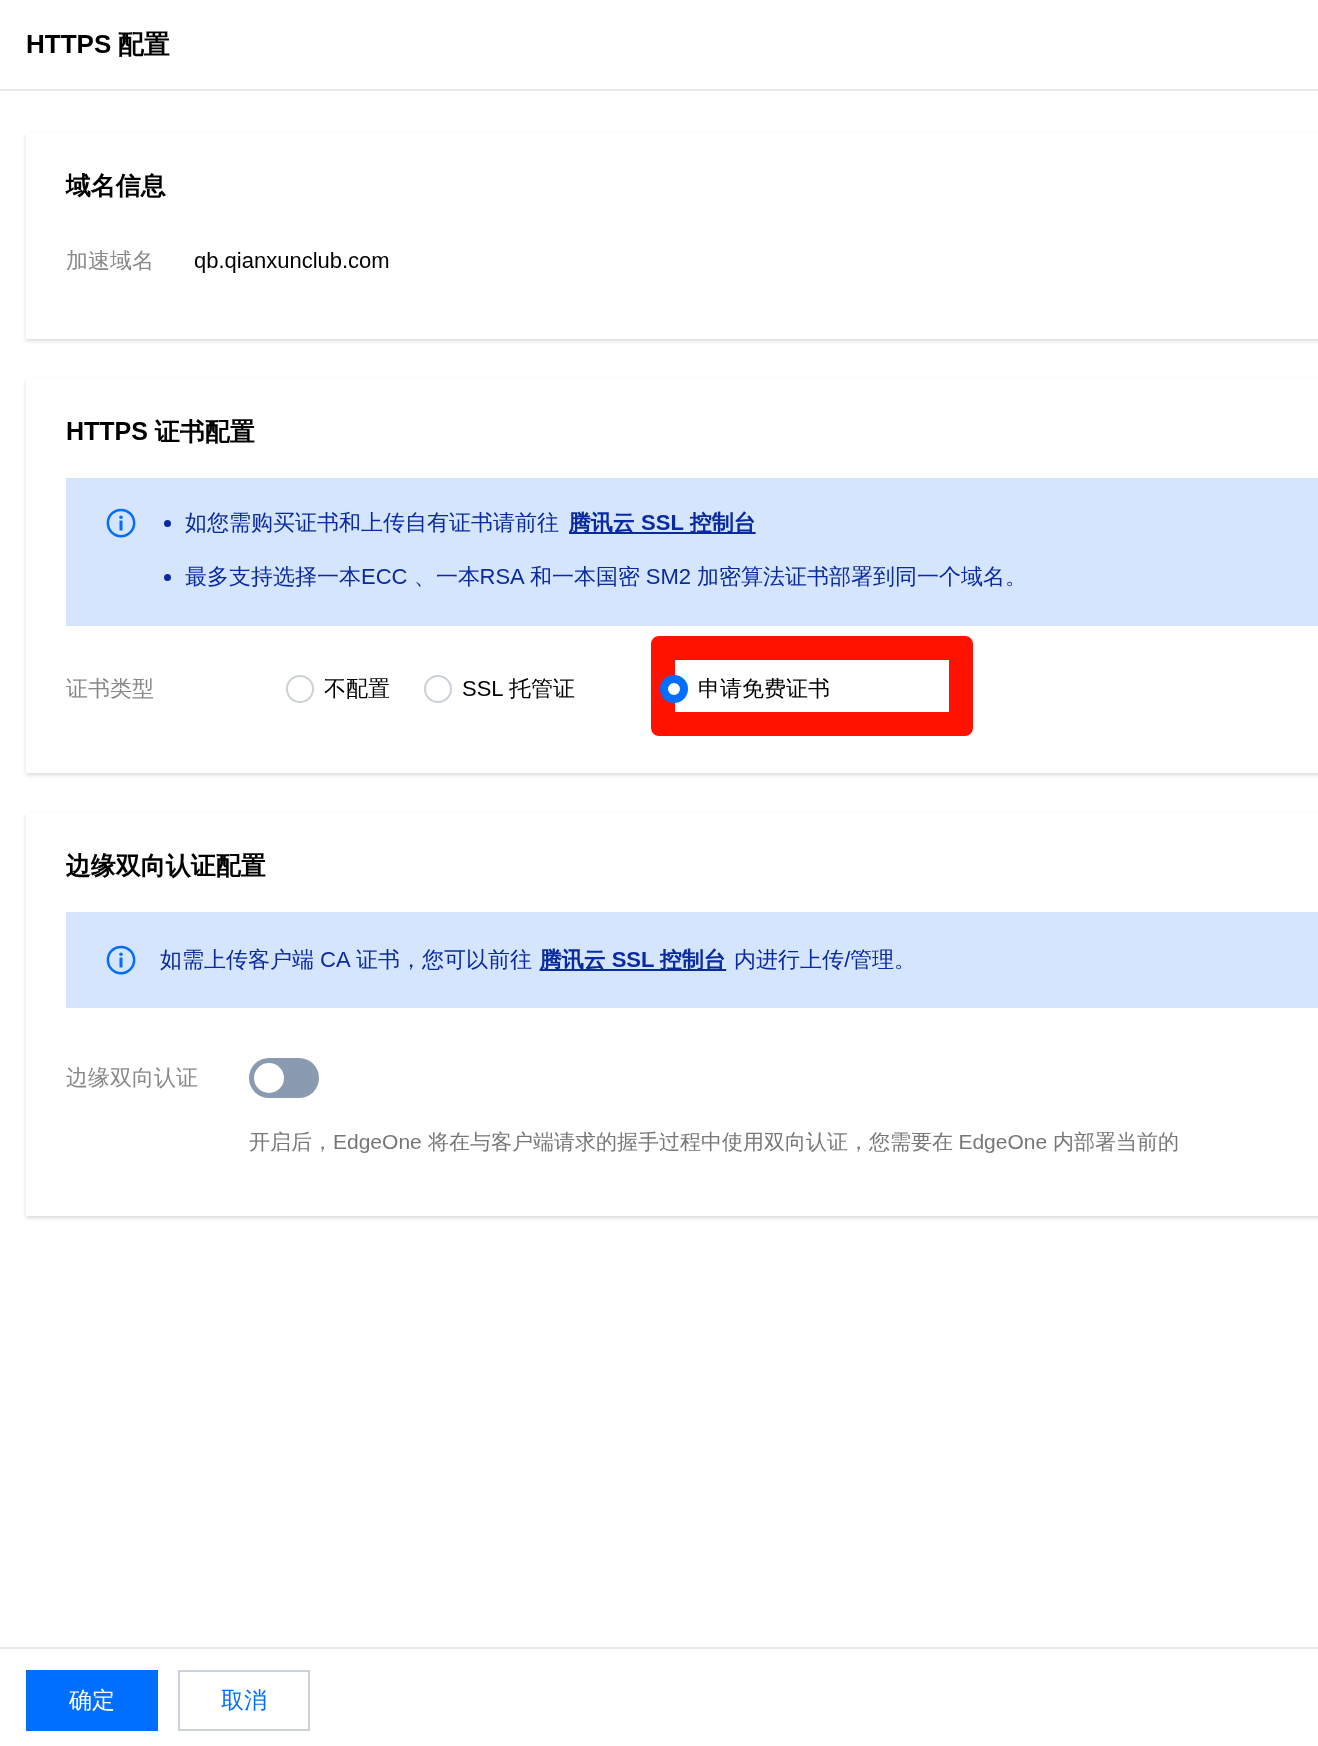  I want to click on radio-option: 不配置, so click(338, 689).